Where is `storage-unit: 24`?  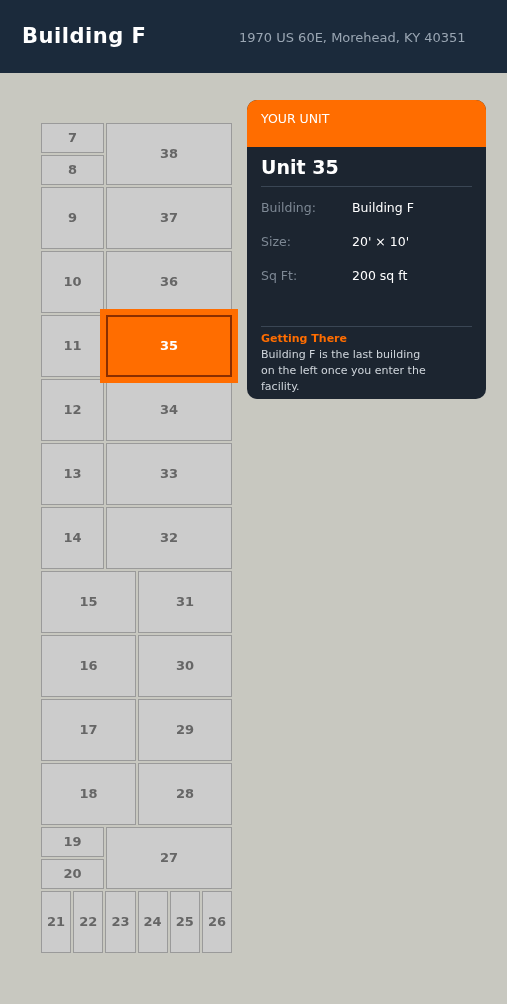
storage-unit: 24 is located at coordinates (152, 922).